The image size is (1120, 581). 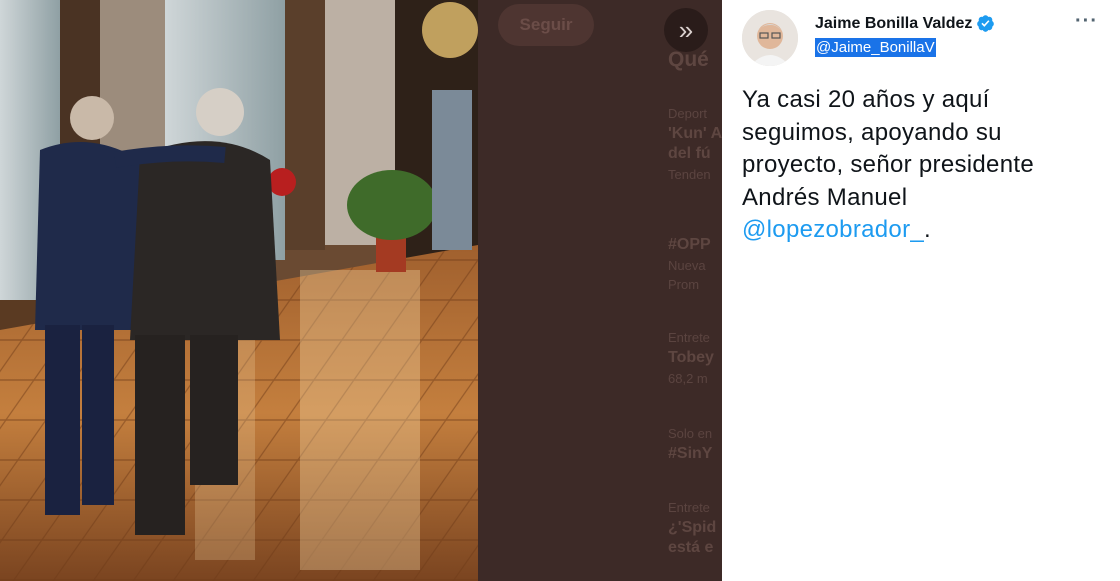 I want to click on trend-item: Entrete ¿'Spid está e, so click(x=692, y=528).